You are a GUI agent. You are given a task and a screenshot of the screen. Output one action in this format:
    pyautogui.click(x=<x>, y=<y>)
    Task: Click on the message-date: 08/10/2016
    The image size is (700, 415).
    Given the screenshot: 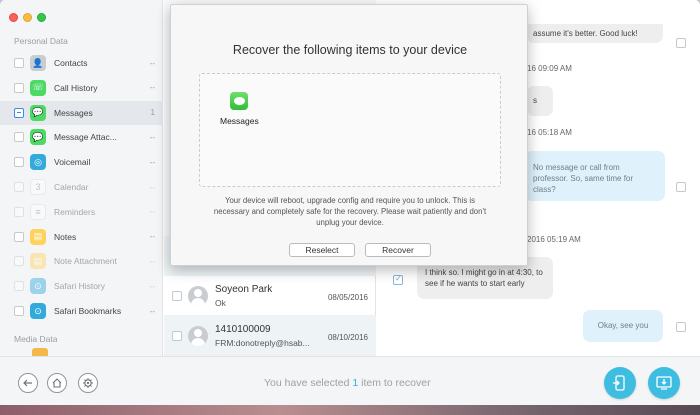 What is the action you would take?
    pyautogui.click(x=347, y=337)
    